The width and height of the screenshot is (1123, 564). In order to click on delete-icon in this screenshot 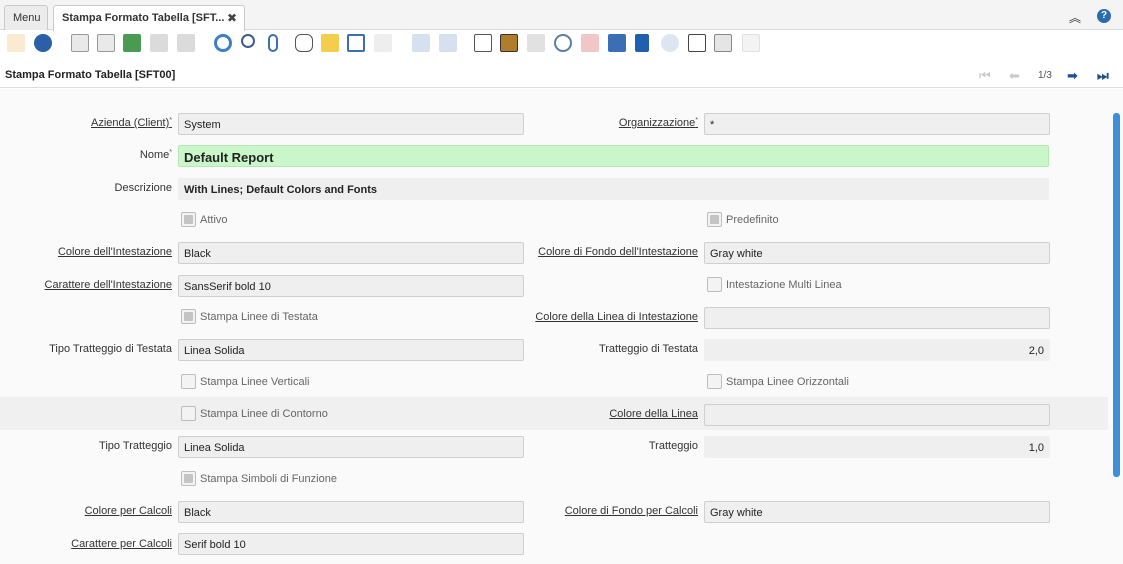, I will do `click(132, 43)`.